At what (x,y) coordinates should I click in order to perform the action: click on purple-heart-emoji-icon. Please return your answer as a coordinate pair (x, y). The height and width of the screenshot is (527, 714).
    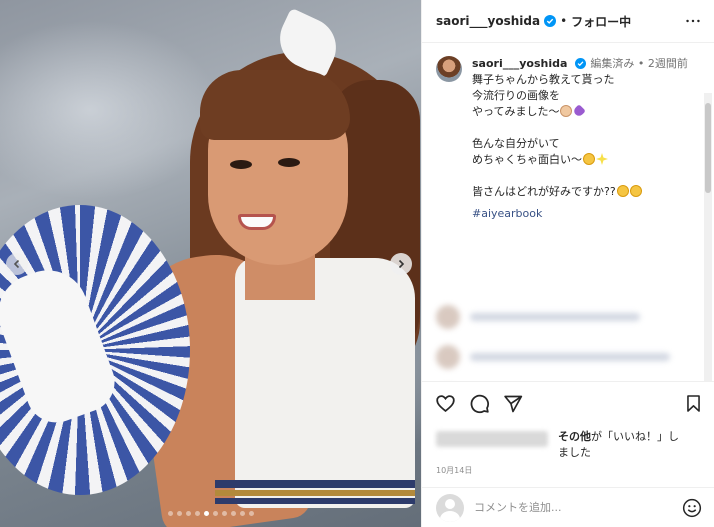
    Looking at the image, I should click on (579, 111).